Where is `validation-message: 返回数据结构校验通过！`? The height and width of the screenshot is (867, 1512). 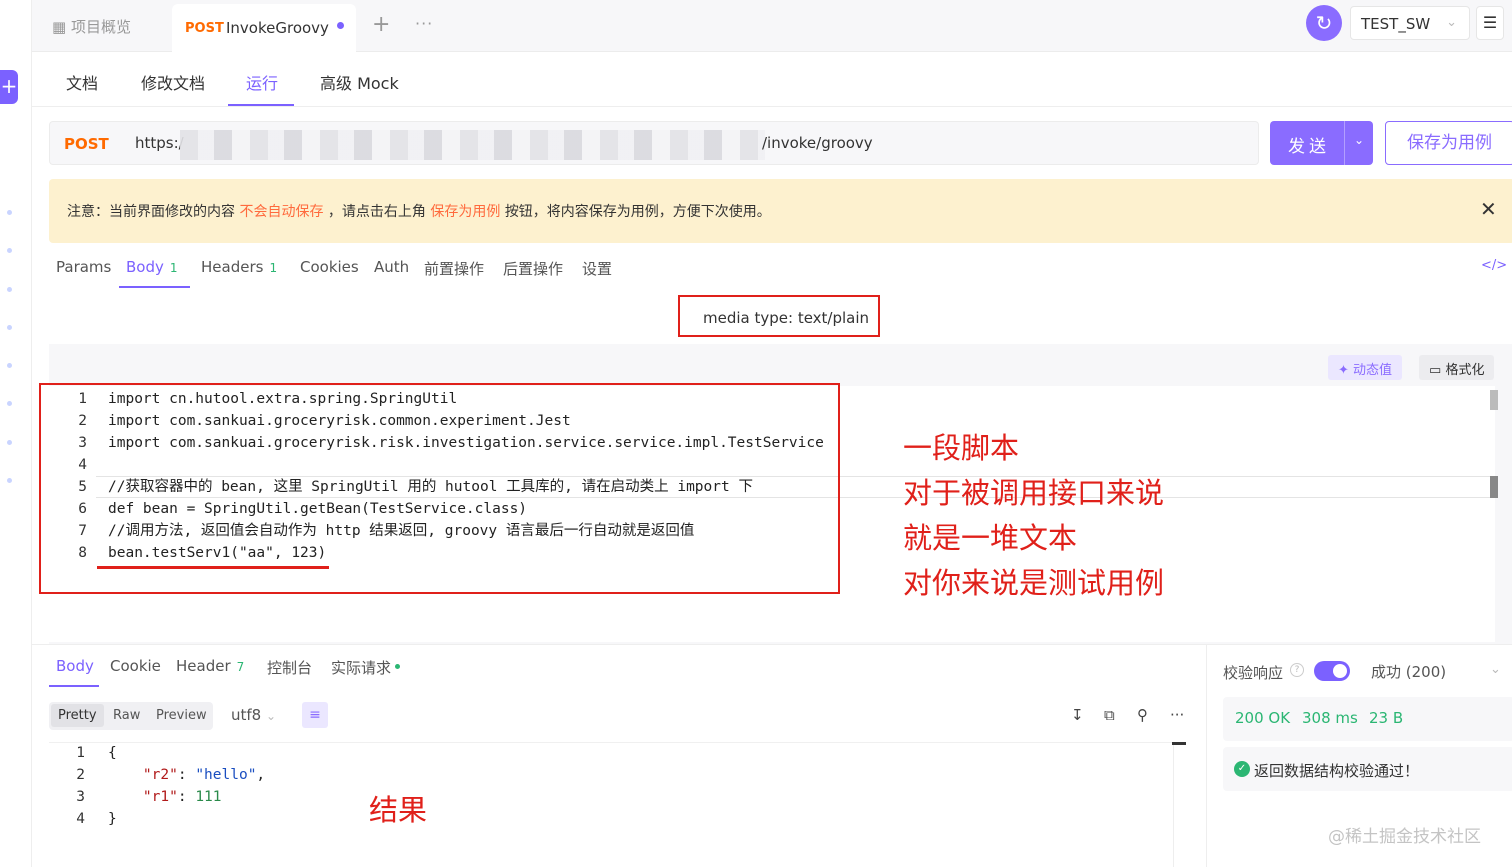
validation-message: 返回数据结构校验通过！ is located at coordinates (1337, 771).